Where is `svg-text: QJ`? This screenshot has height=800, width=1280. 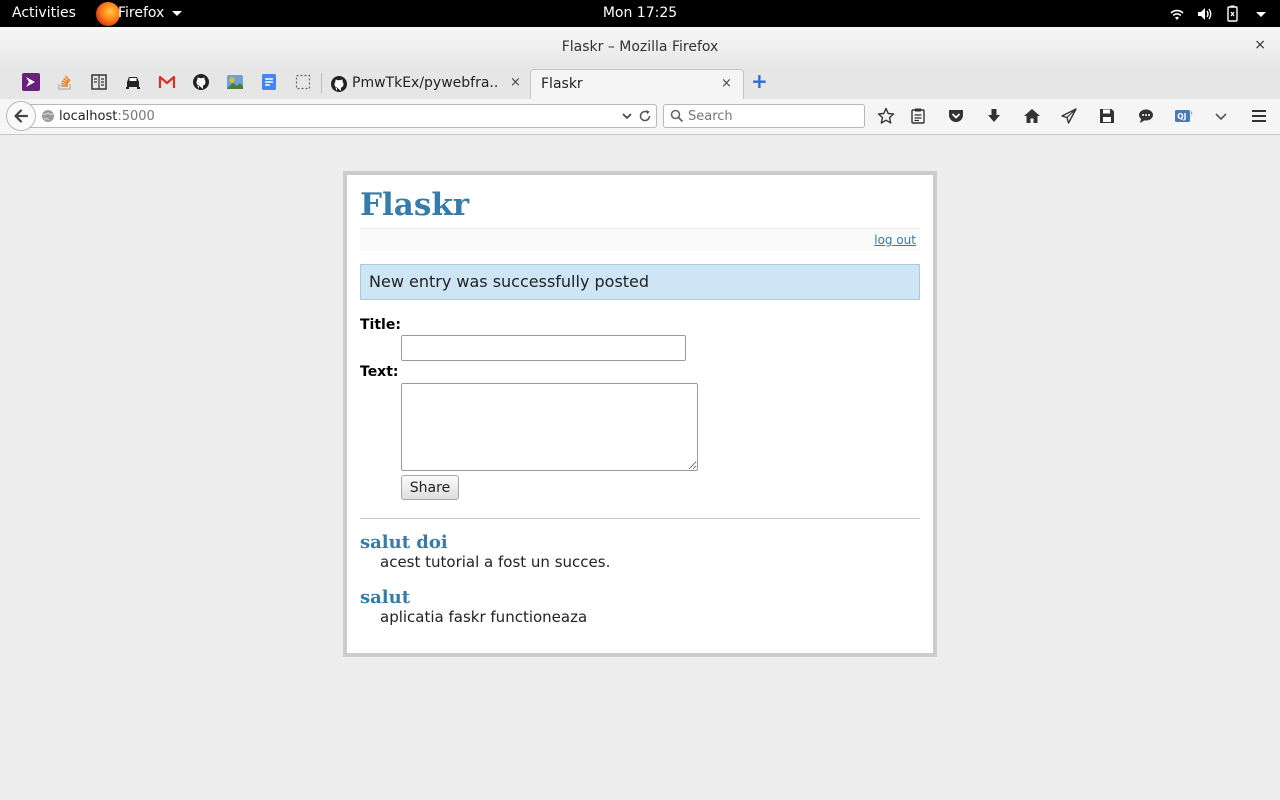 svg-text: QJ is located at coordinates (1181, 116).